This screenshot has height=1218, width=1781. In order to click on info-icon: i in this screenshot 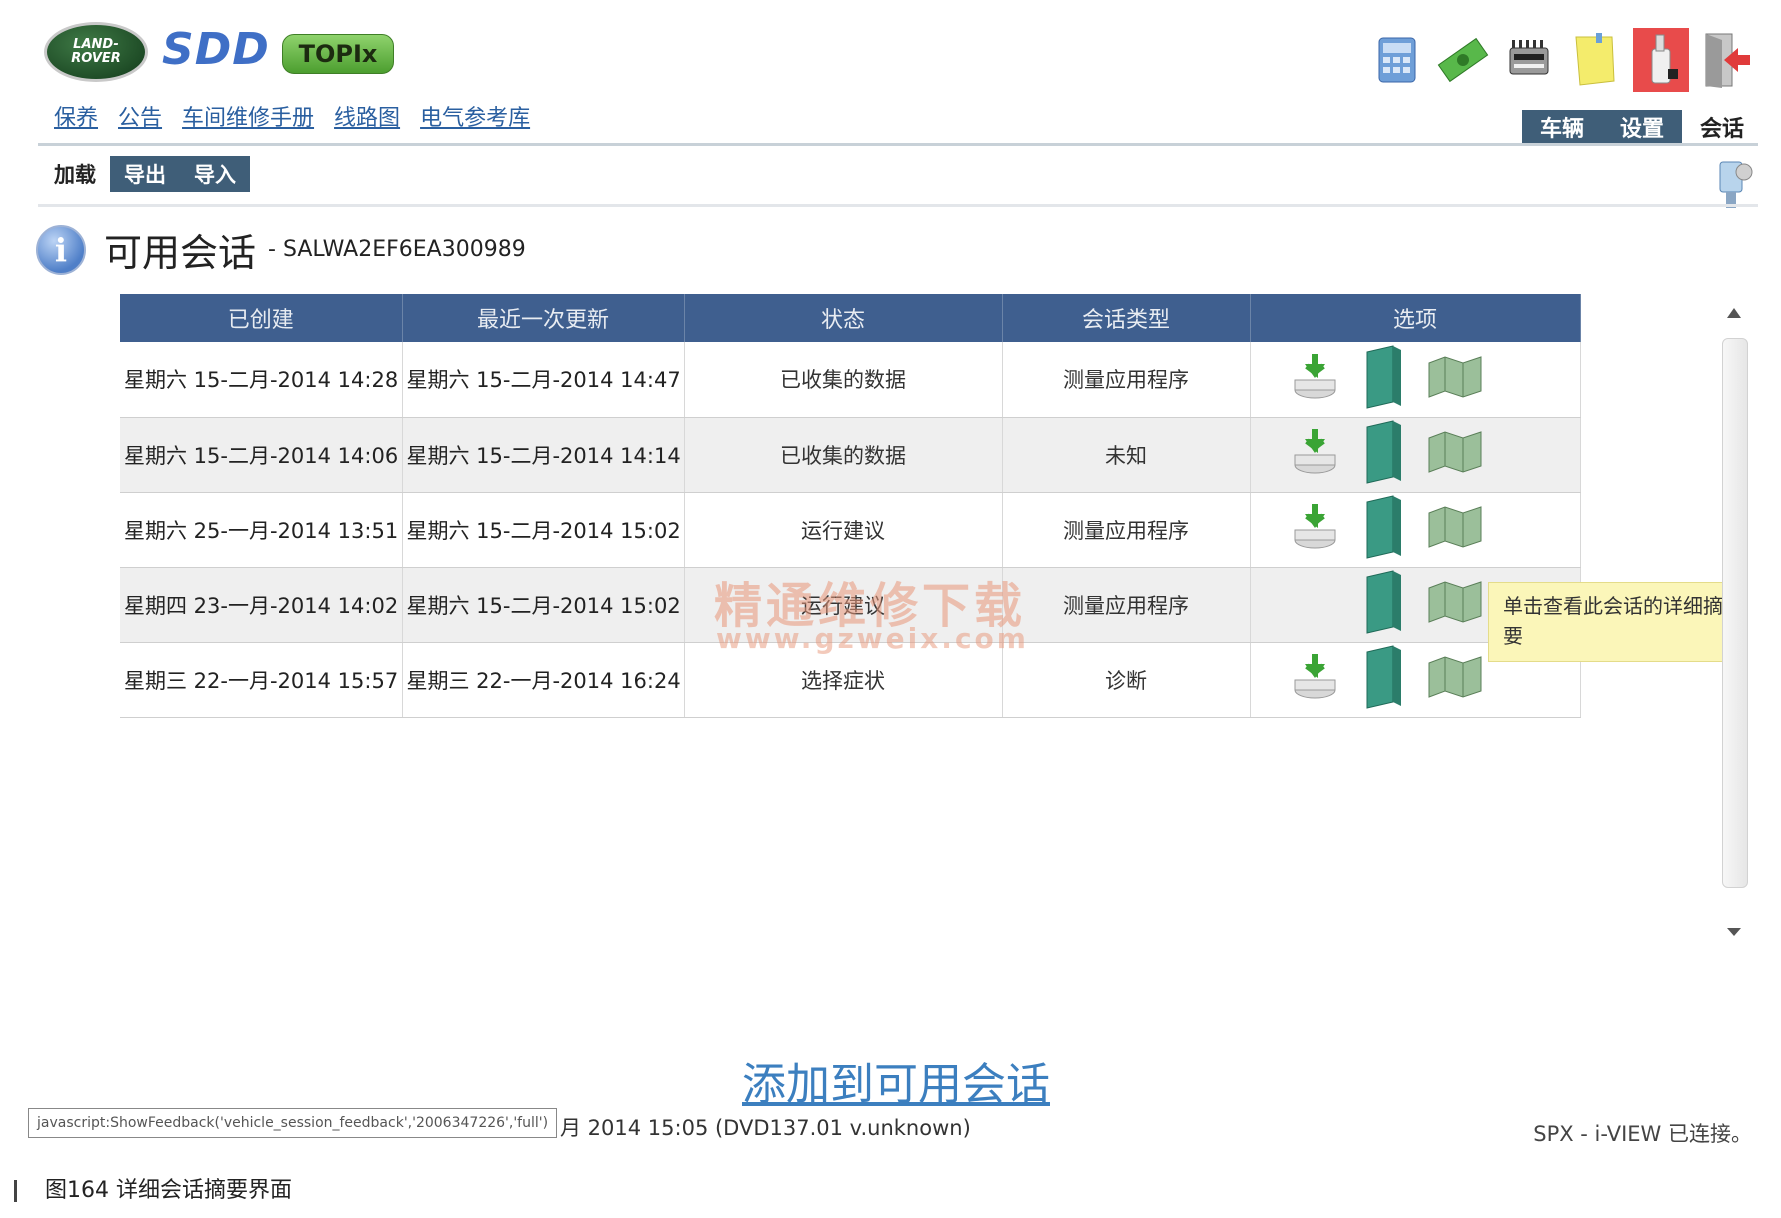, I will do `click(61, 249)`.